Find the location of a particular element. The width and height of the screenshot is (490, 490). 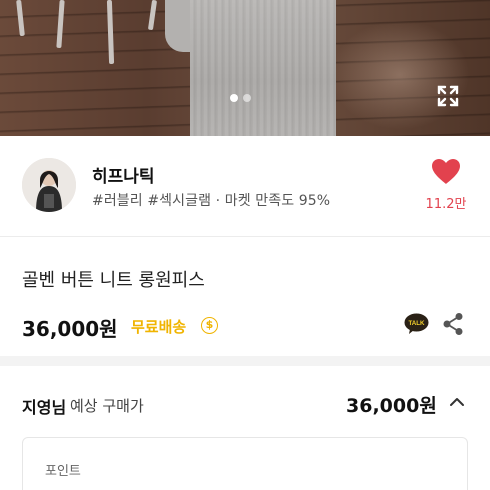

expand-icon is located at coordinates (448, 96).